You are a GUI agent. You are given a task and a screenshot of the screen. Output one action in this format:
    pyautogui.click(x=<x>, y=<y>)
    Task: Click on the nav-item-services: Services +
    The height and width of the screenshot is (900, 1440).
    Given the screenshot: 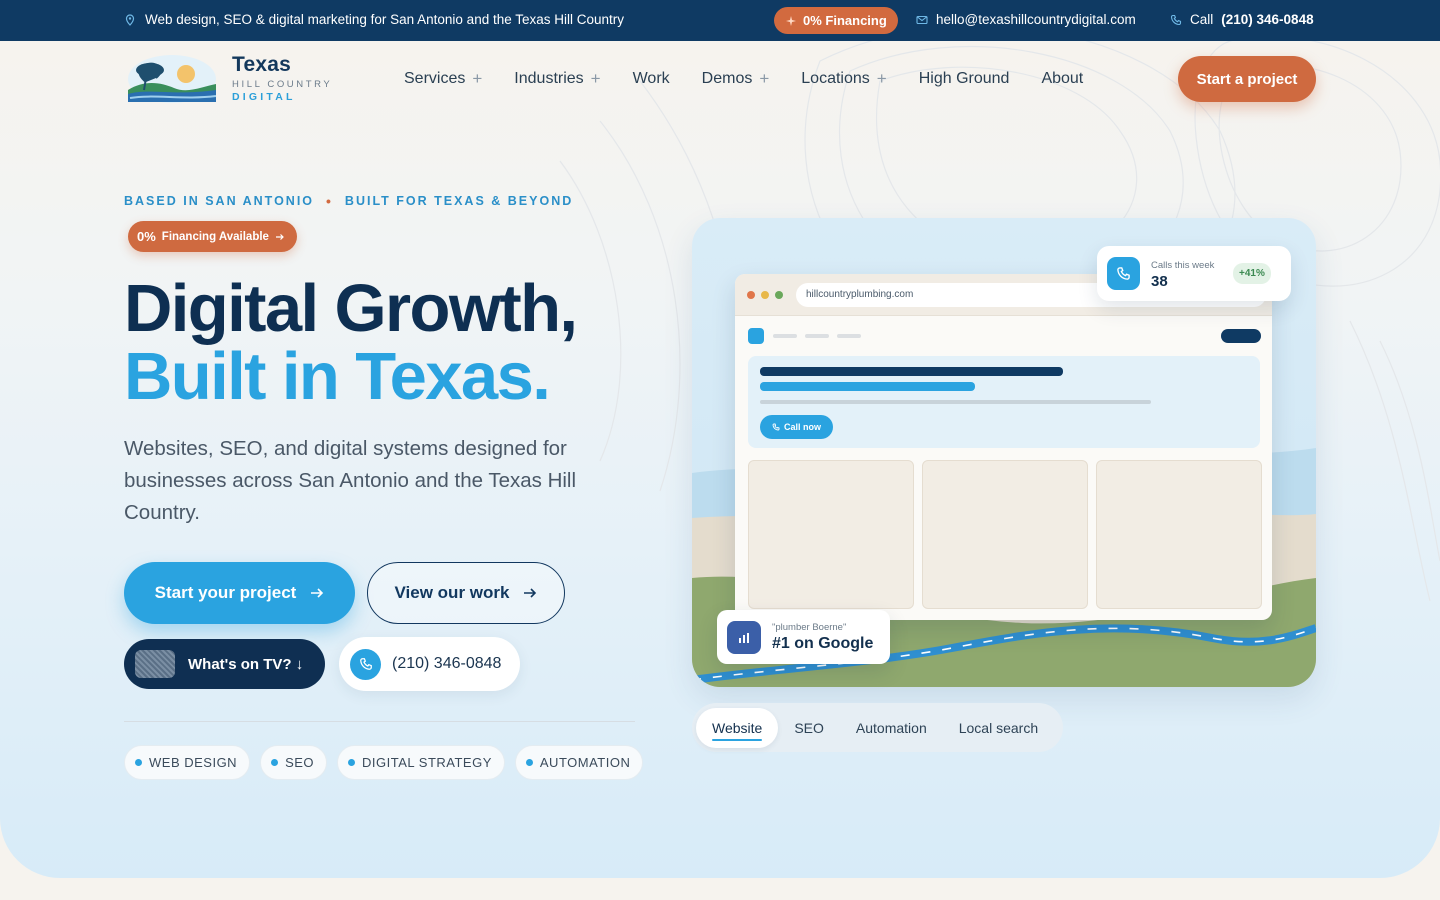 What is the action you would take?
    pyautogui.click(x=443, y=79)
    